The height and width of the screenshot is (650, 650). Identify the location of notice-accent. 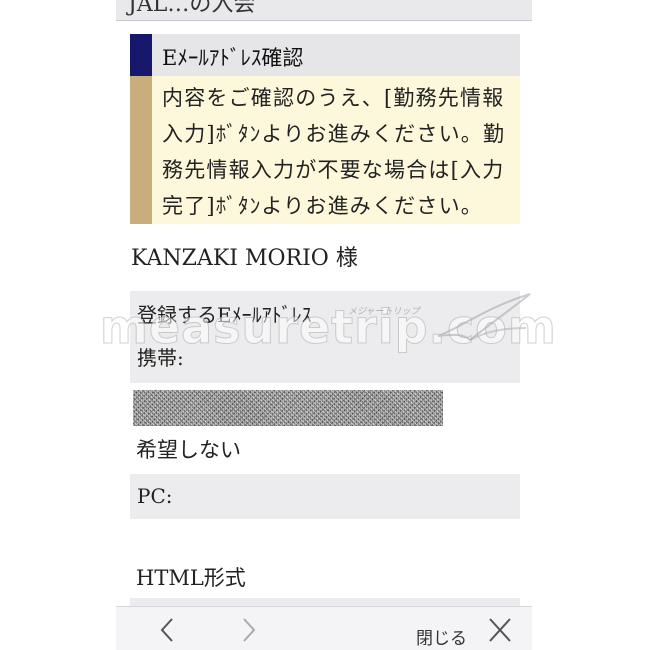
(141, 150).